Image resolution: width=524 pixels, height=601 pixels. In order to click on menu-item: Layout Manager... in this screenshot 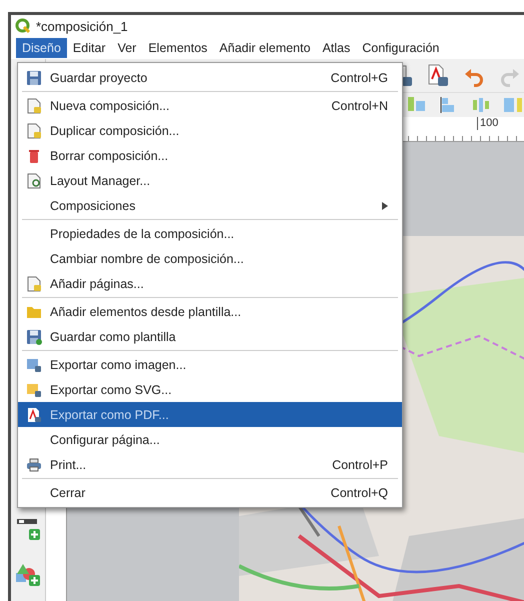, I will do `click(210, 180)`.